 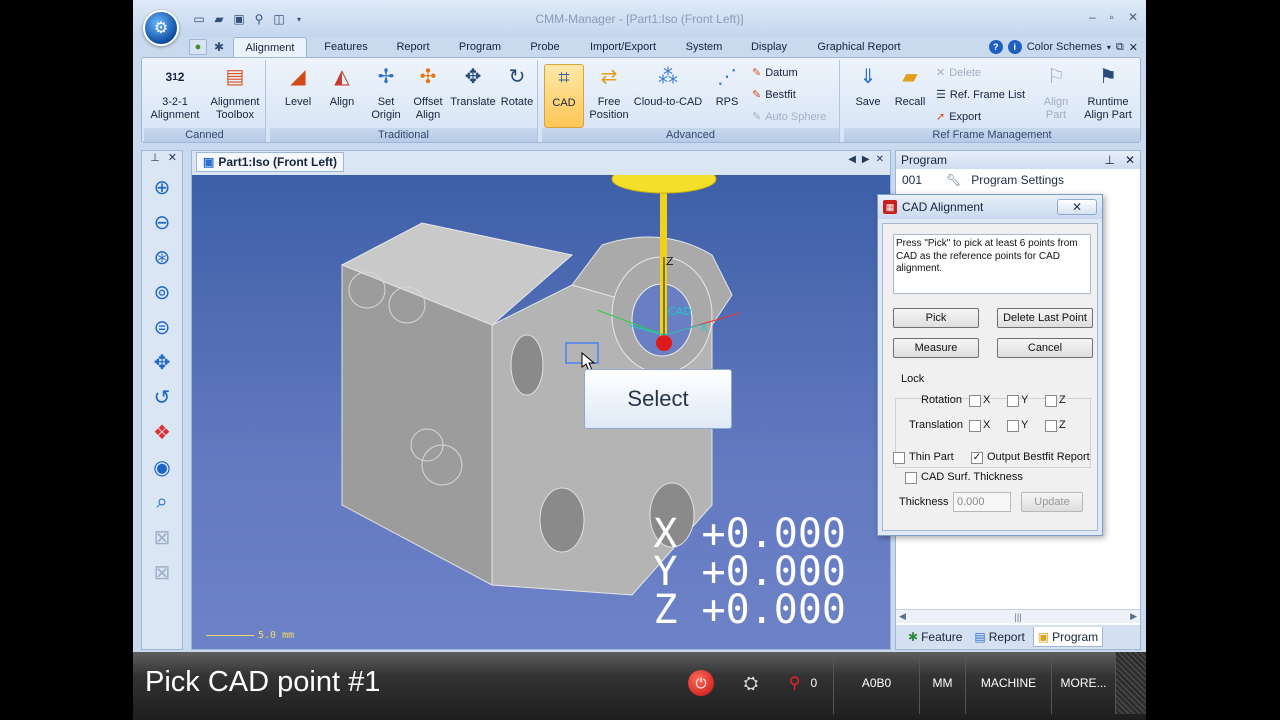 What do you see at coordinates (609, 93) in the screenshot?
I see `free-position-button: ⇄ Free Position` at bounding box center [609, 93].